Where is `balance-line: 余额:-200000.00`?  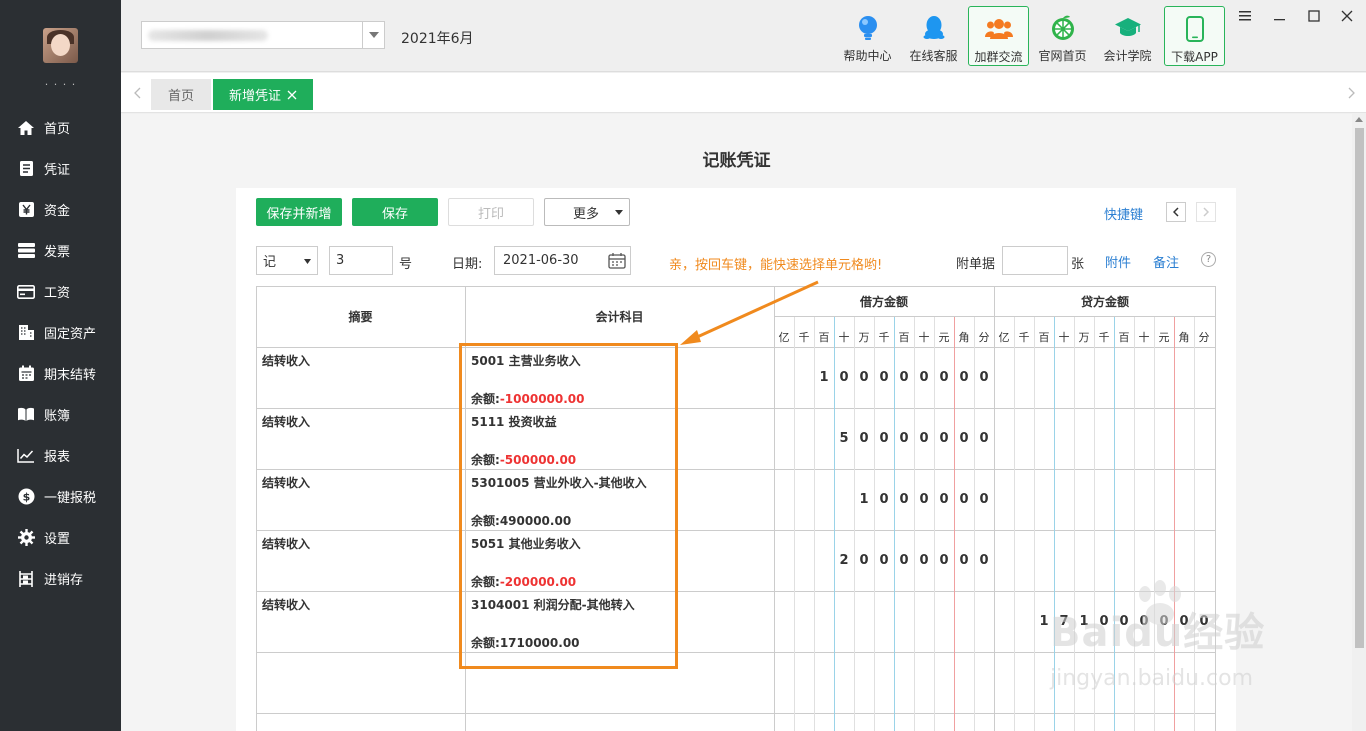 balance-line: 余额:-200000.00 is located at coordinates (523, 581).